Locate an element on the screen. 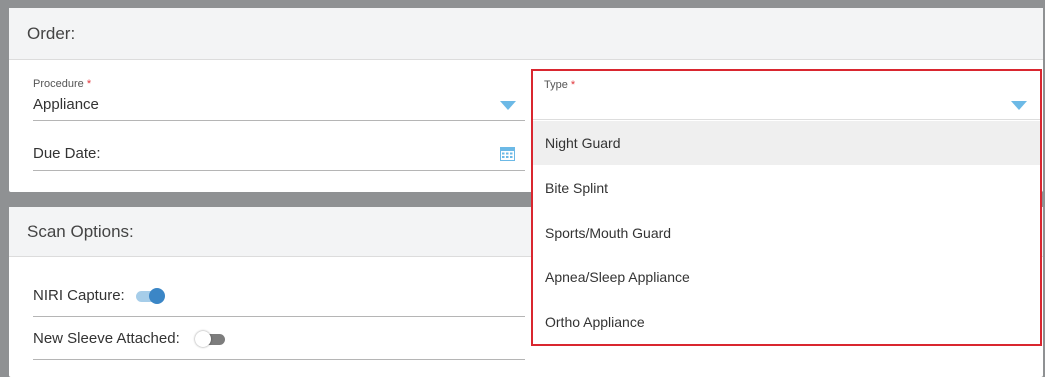  new-sleeve-toggle is located at coordinates (211, 339).